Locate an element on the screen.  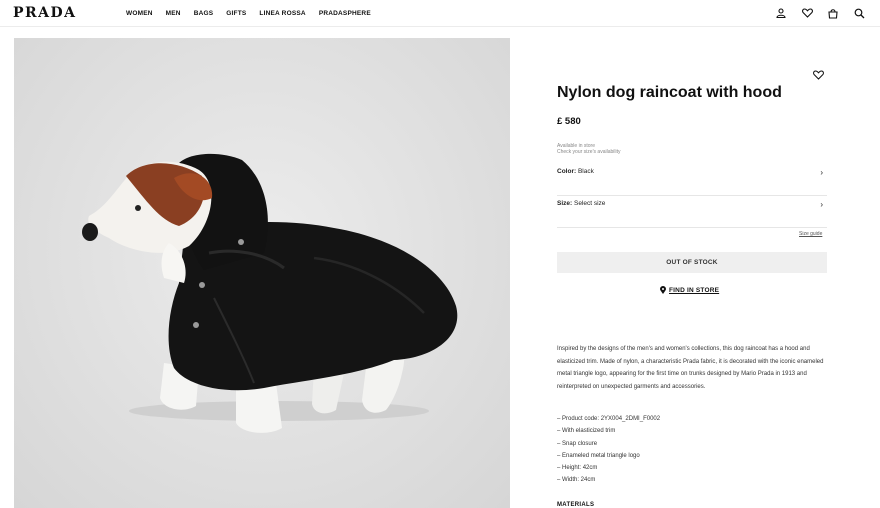
size-selector: Size: Select size › is located at coordinates (692, 214).